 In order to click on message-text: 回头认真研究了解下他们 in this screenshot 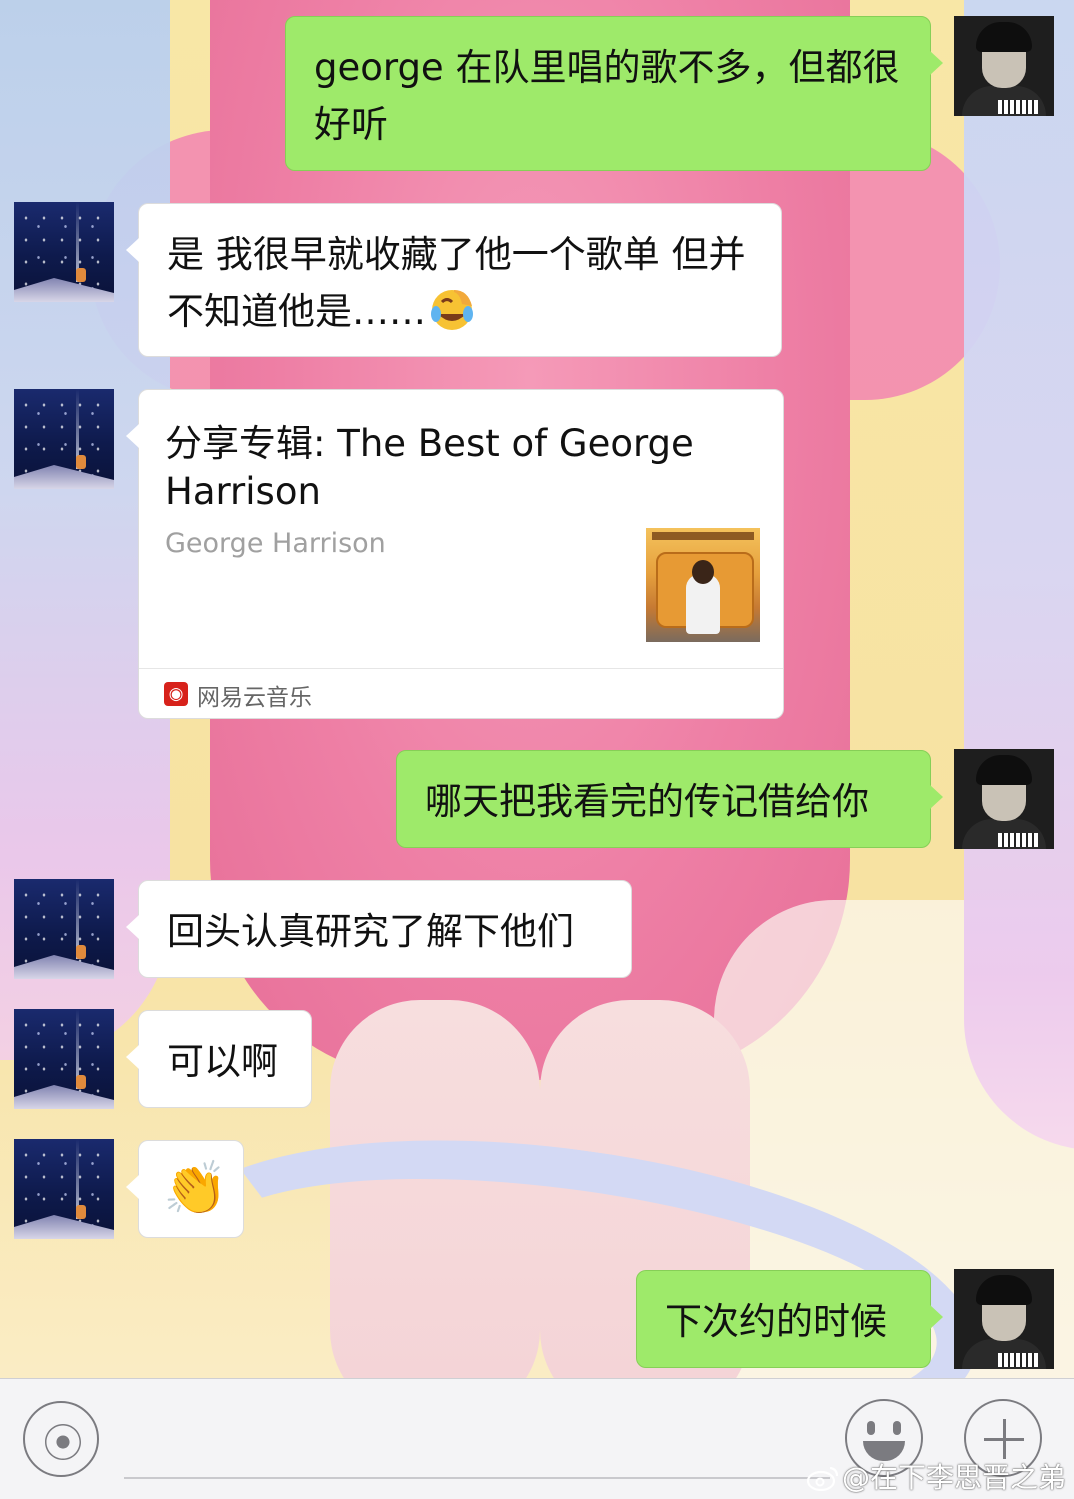, I will do `click(370, 931)`.